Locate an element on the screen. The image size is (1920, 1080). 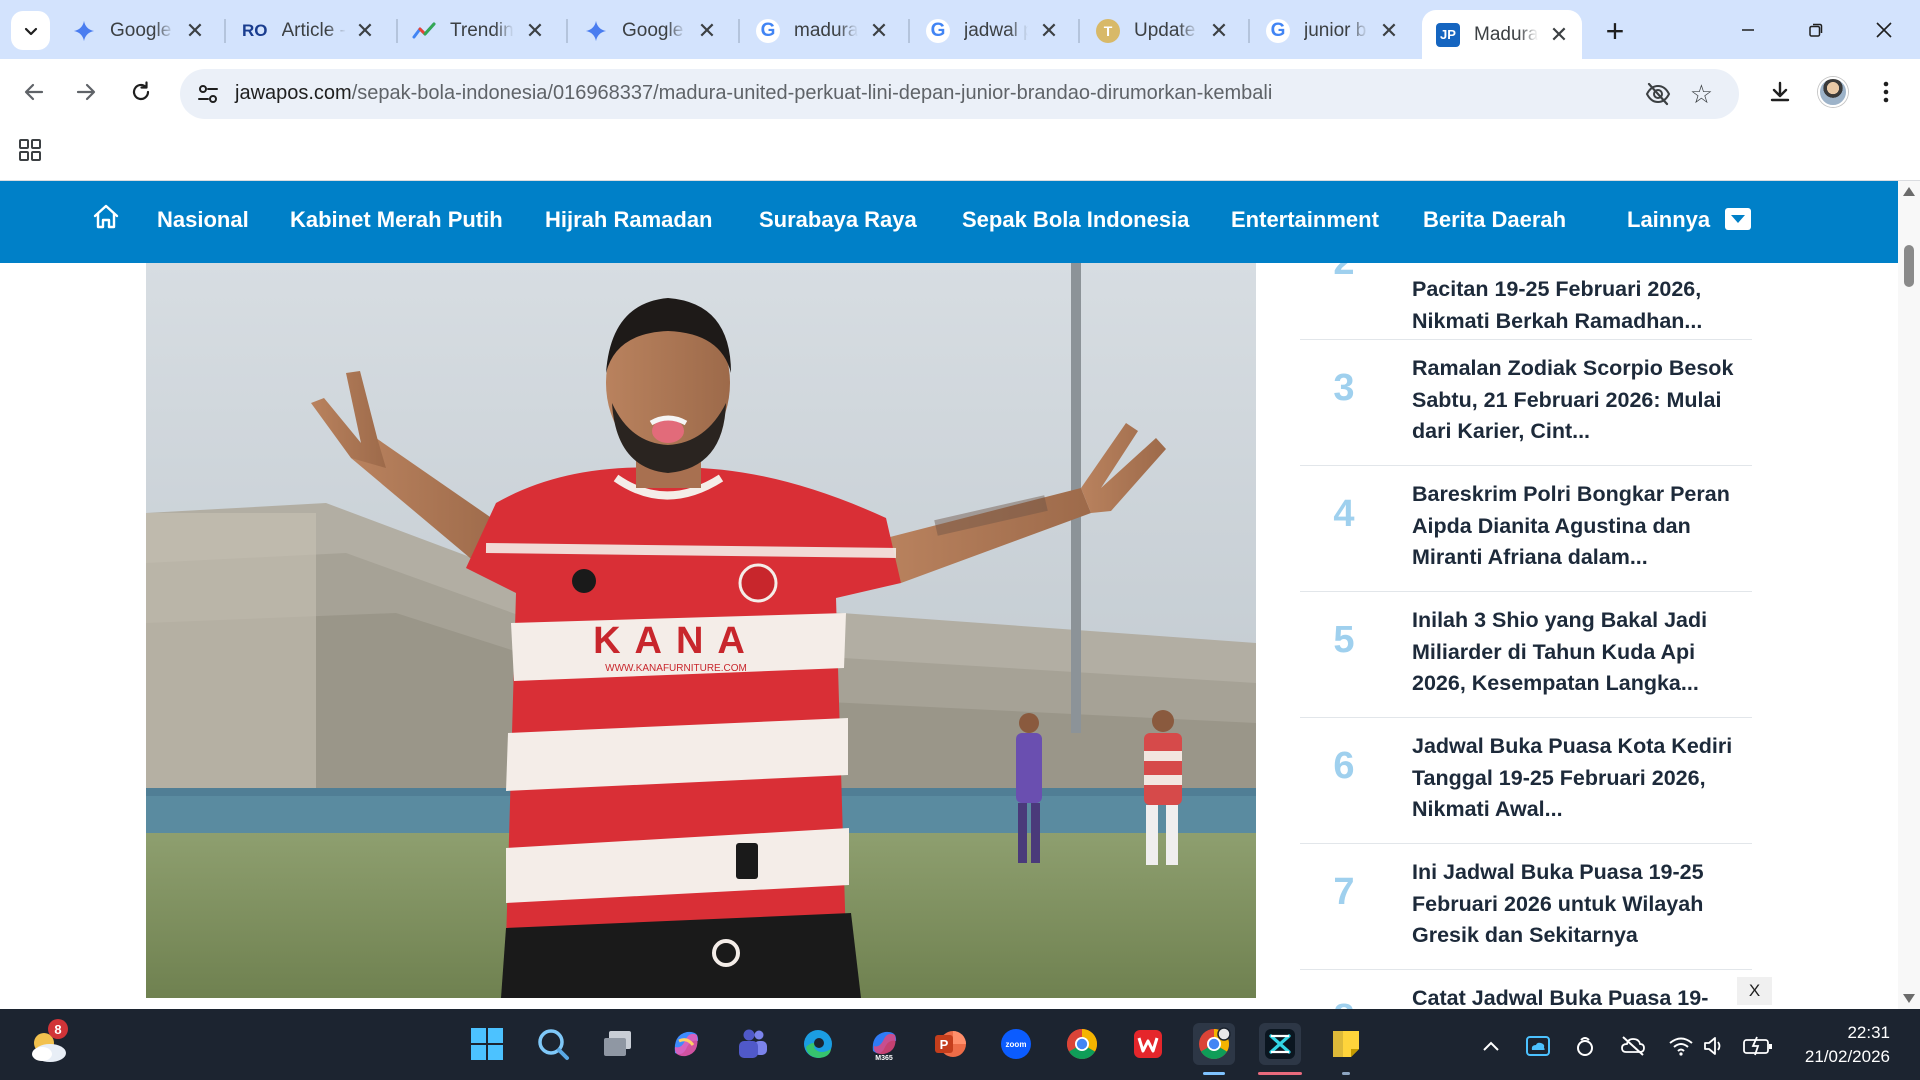
close-window-button is located at coordinates (1884, 29).